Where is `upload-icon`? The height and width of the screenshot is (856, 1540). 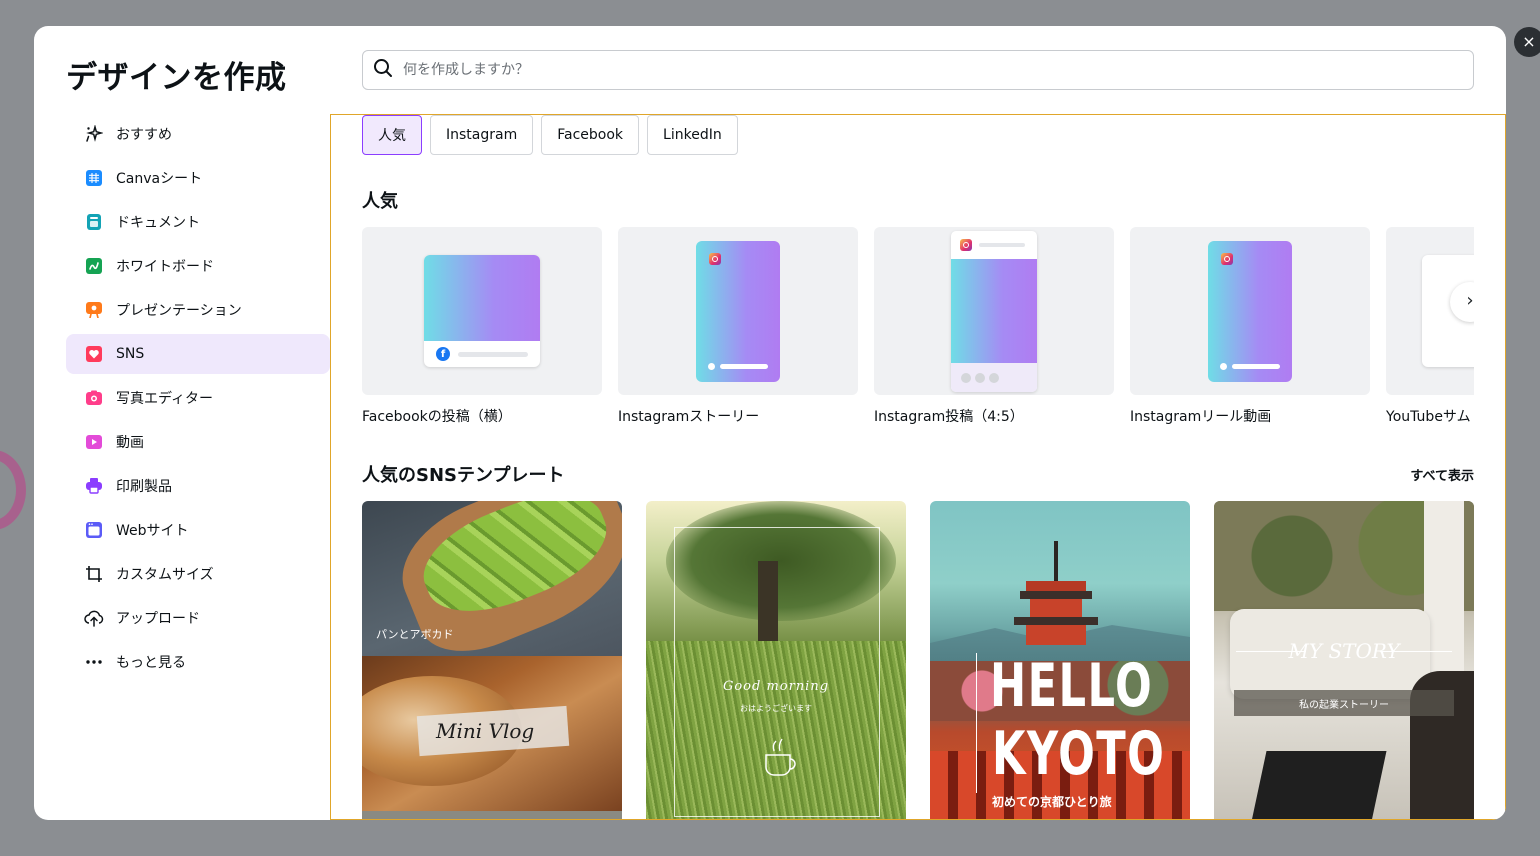 upload-icon is located at coordinates (94, 618).